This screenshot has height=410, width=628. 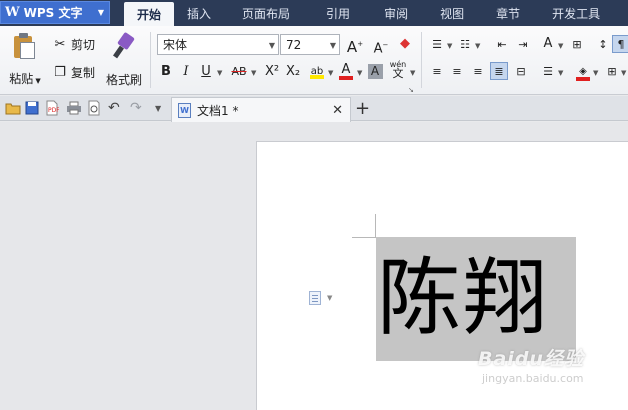 I want to click on strikethrough-button: AB, so click(x=239, y=72).